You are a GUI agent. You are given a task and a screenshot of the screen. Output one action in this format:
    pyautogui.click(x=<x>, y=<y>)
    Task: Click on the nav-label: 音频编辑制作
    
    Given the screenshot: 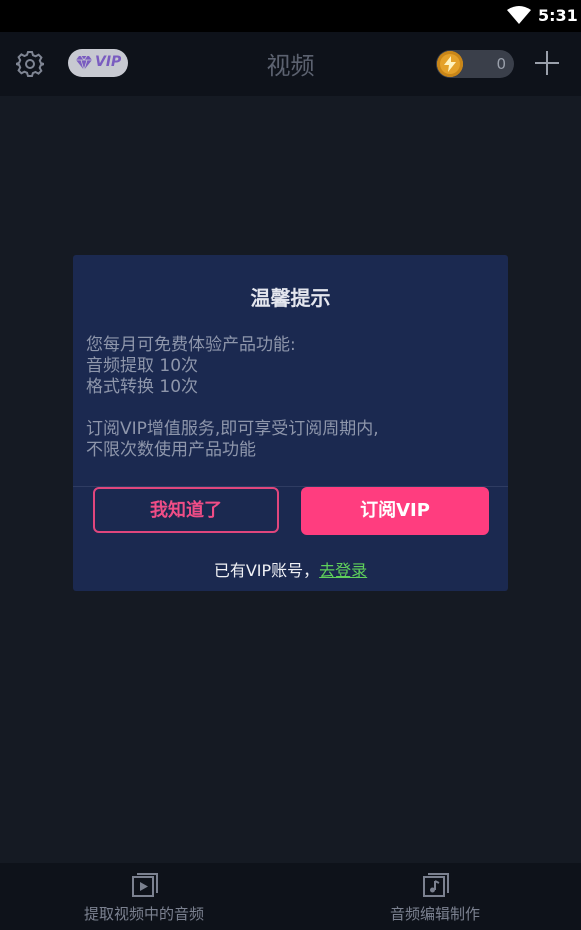 What is the action you would take?
    pyautogui.click(x=435, y=914)
    